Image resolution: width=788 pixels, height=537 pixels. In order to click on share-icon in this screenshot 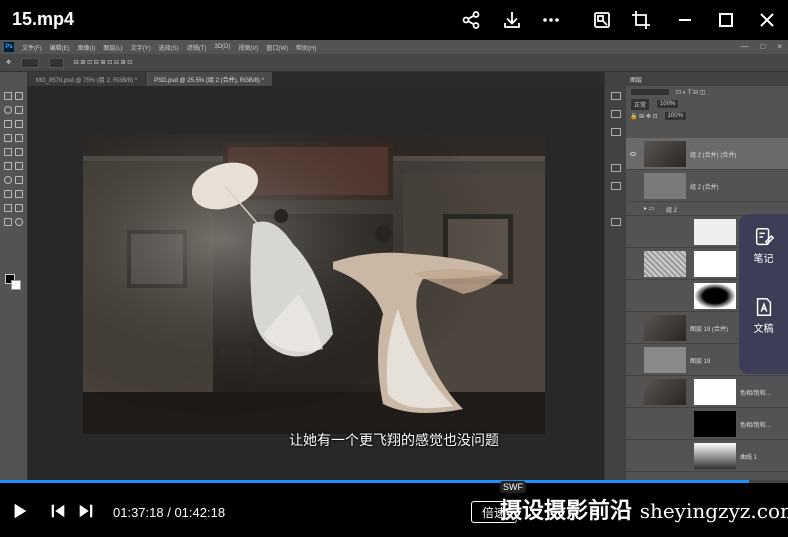, I will do `click(471, 20)`.